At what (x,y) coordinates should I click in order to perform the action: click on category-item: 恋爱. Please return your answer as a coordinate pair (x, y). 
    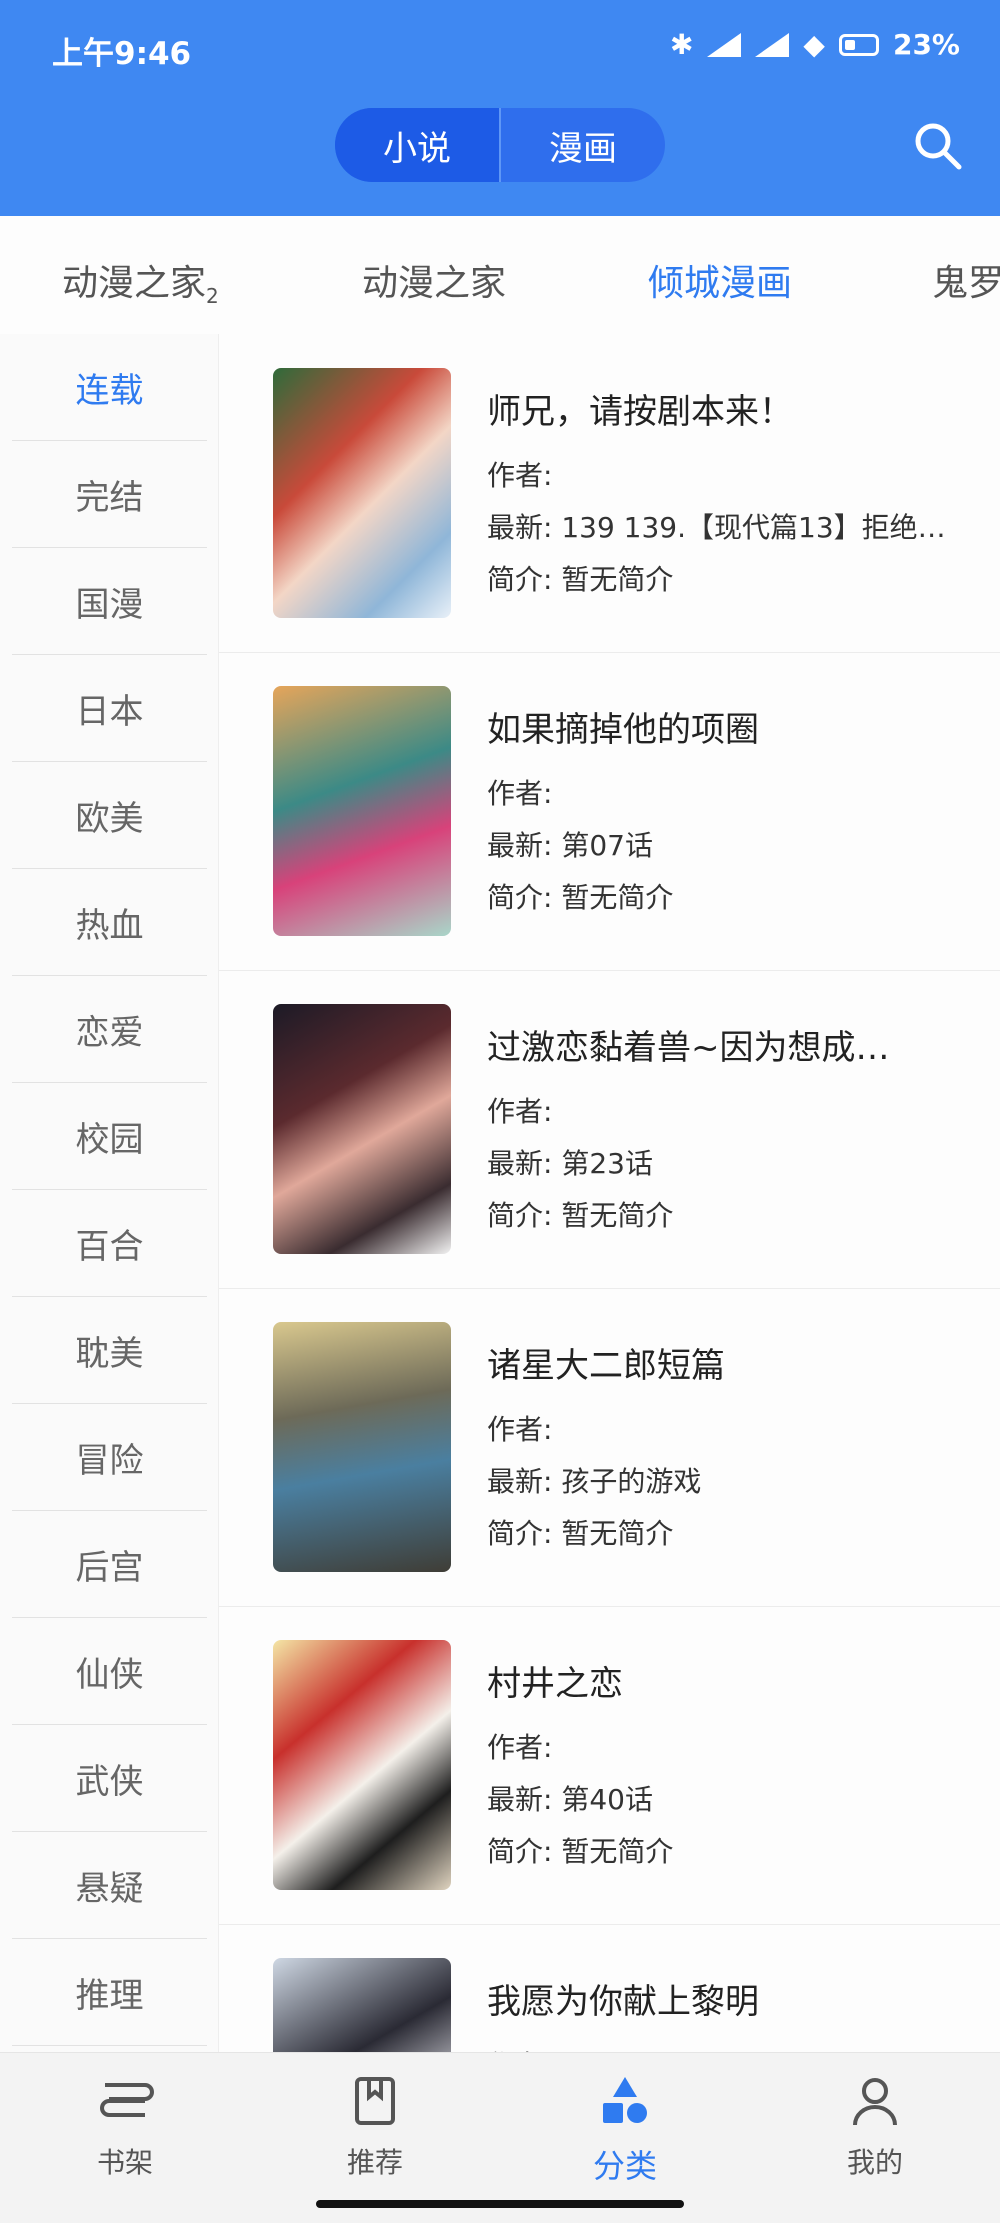
    Looking at the image, I should click on (109, 1029).